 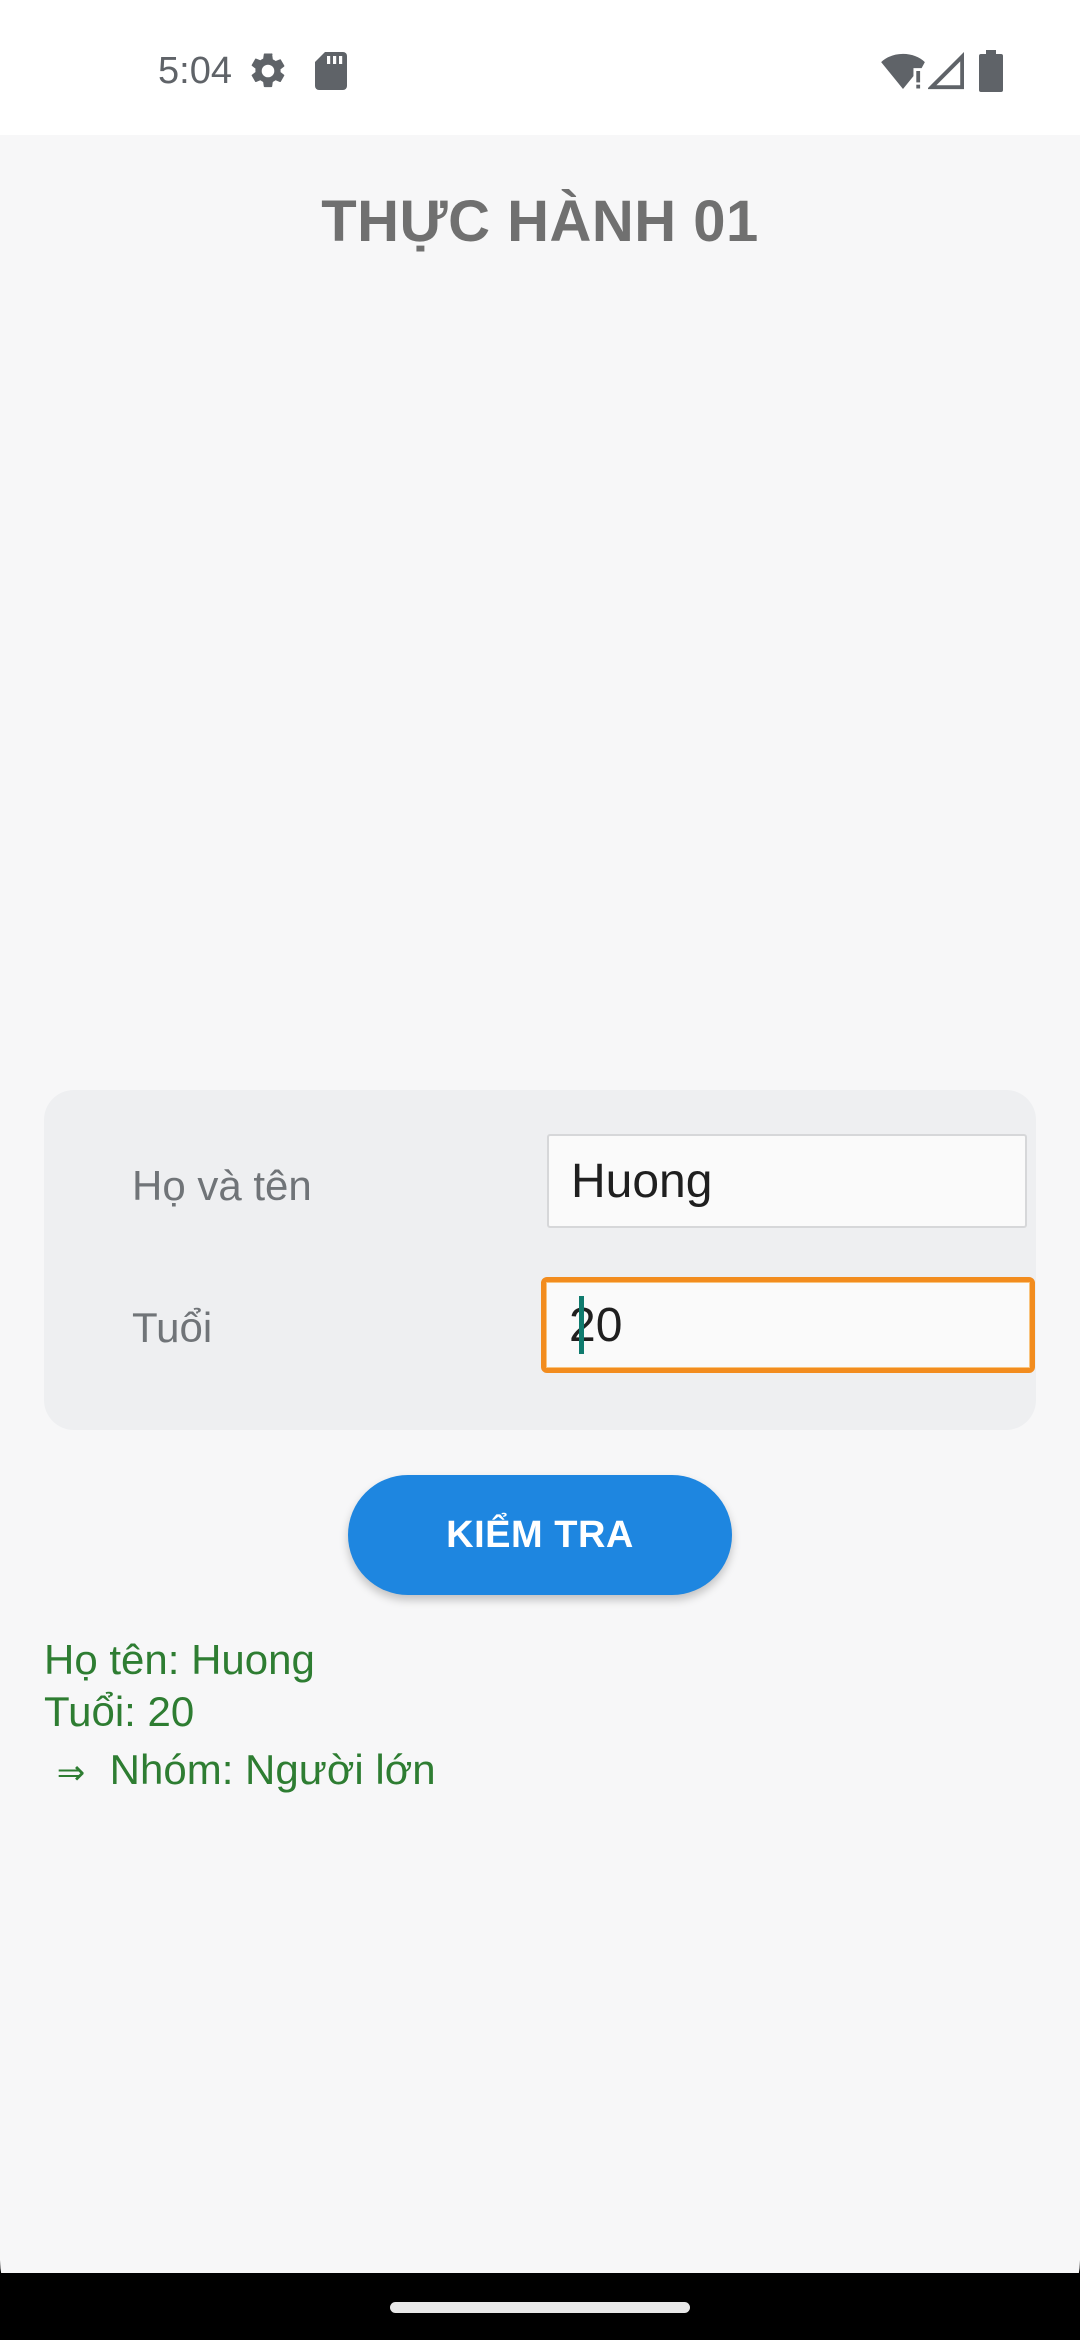 I want to click on wifi-alert-icon, so click(x=903, y=71).